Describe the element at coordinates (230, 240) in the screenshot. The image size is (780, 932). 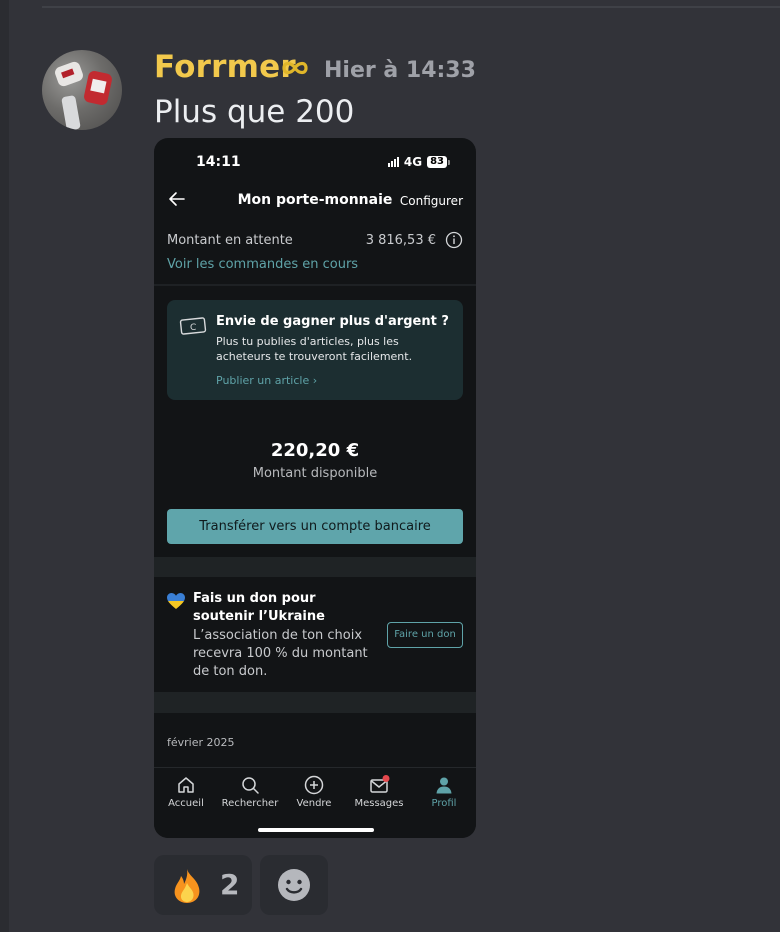
I see `pending-label: Montant en attente` at that location.